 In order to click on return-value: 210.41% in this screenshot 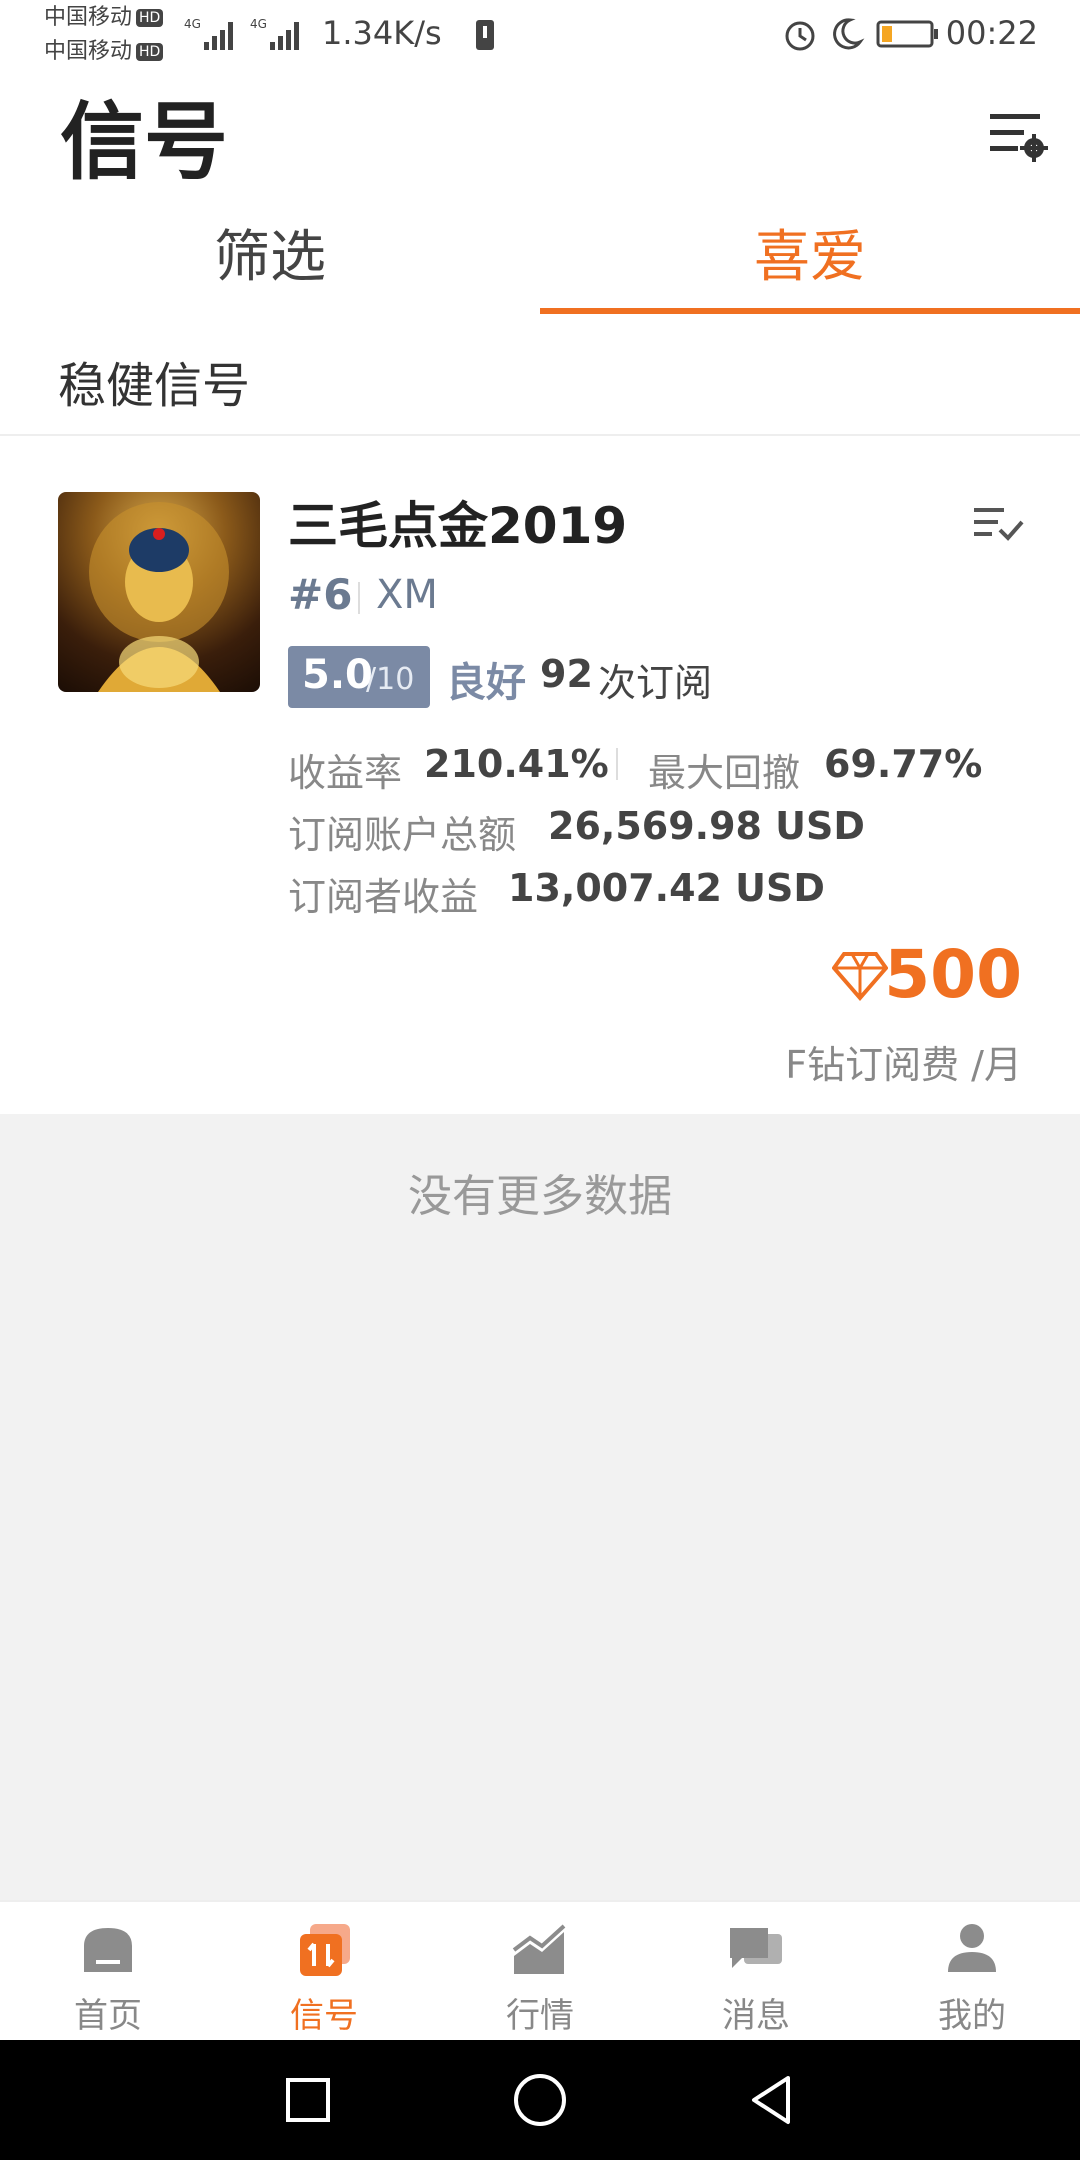, I will do `click(516, 764)`.